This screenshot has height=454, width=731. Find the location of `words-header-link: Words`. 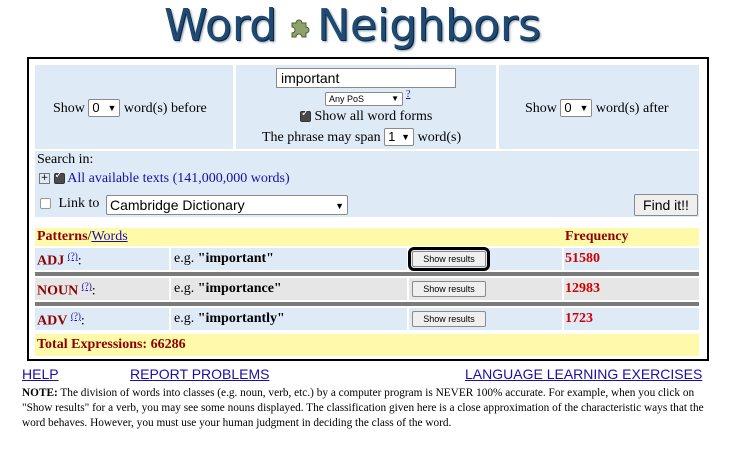

words-header-link: Words is located at coordinates (109, 236).